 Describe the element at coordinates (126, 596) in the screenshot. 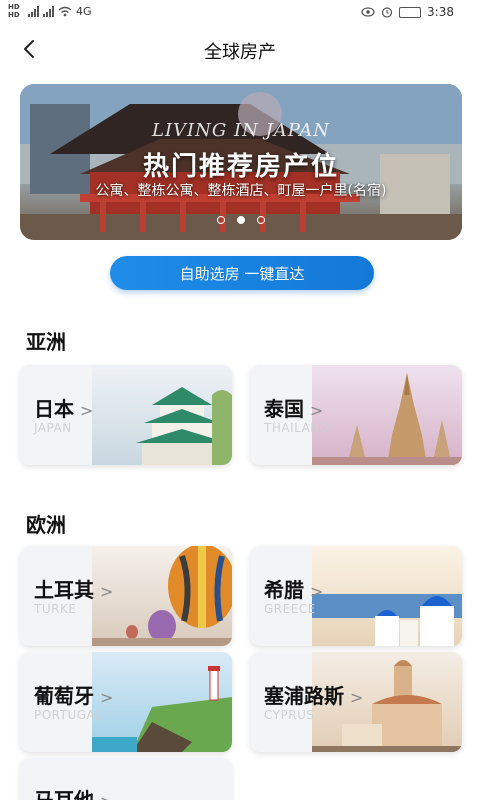

I see `country-card-turkey: 土耳其 > TURKE` at that location.